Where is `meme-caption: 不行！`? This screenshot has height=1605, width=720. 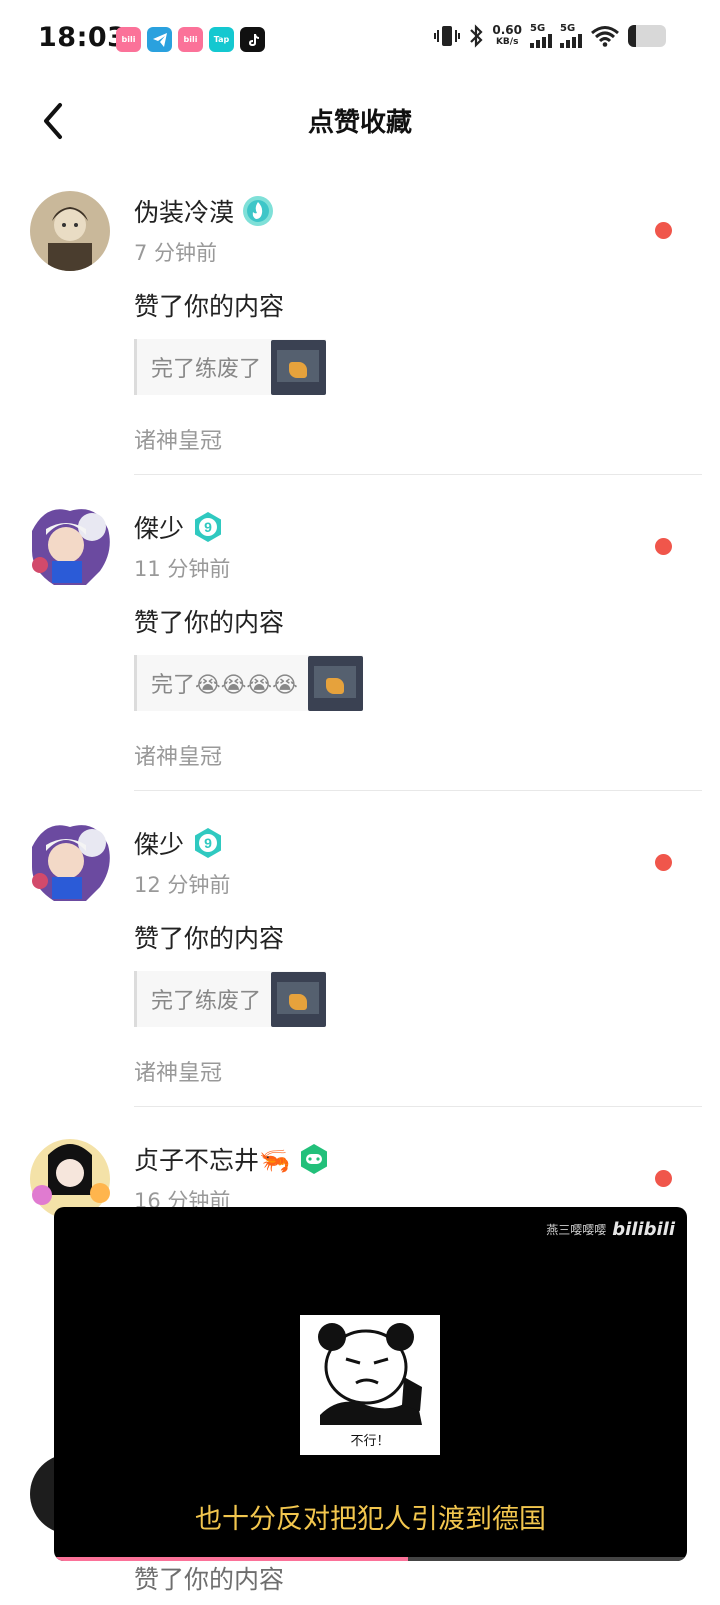 meme-caption: 不行！ is located at coordinates (370, 1441).